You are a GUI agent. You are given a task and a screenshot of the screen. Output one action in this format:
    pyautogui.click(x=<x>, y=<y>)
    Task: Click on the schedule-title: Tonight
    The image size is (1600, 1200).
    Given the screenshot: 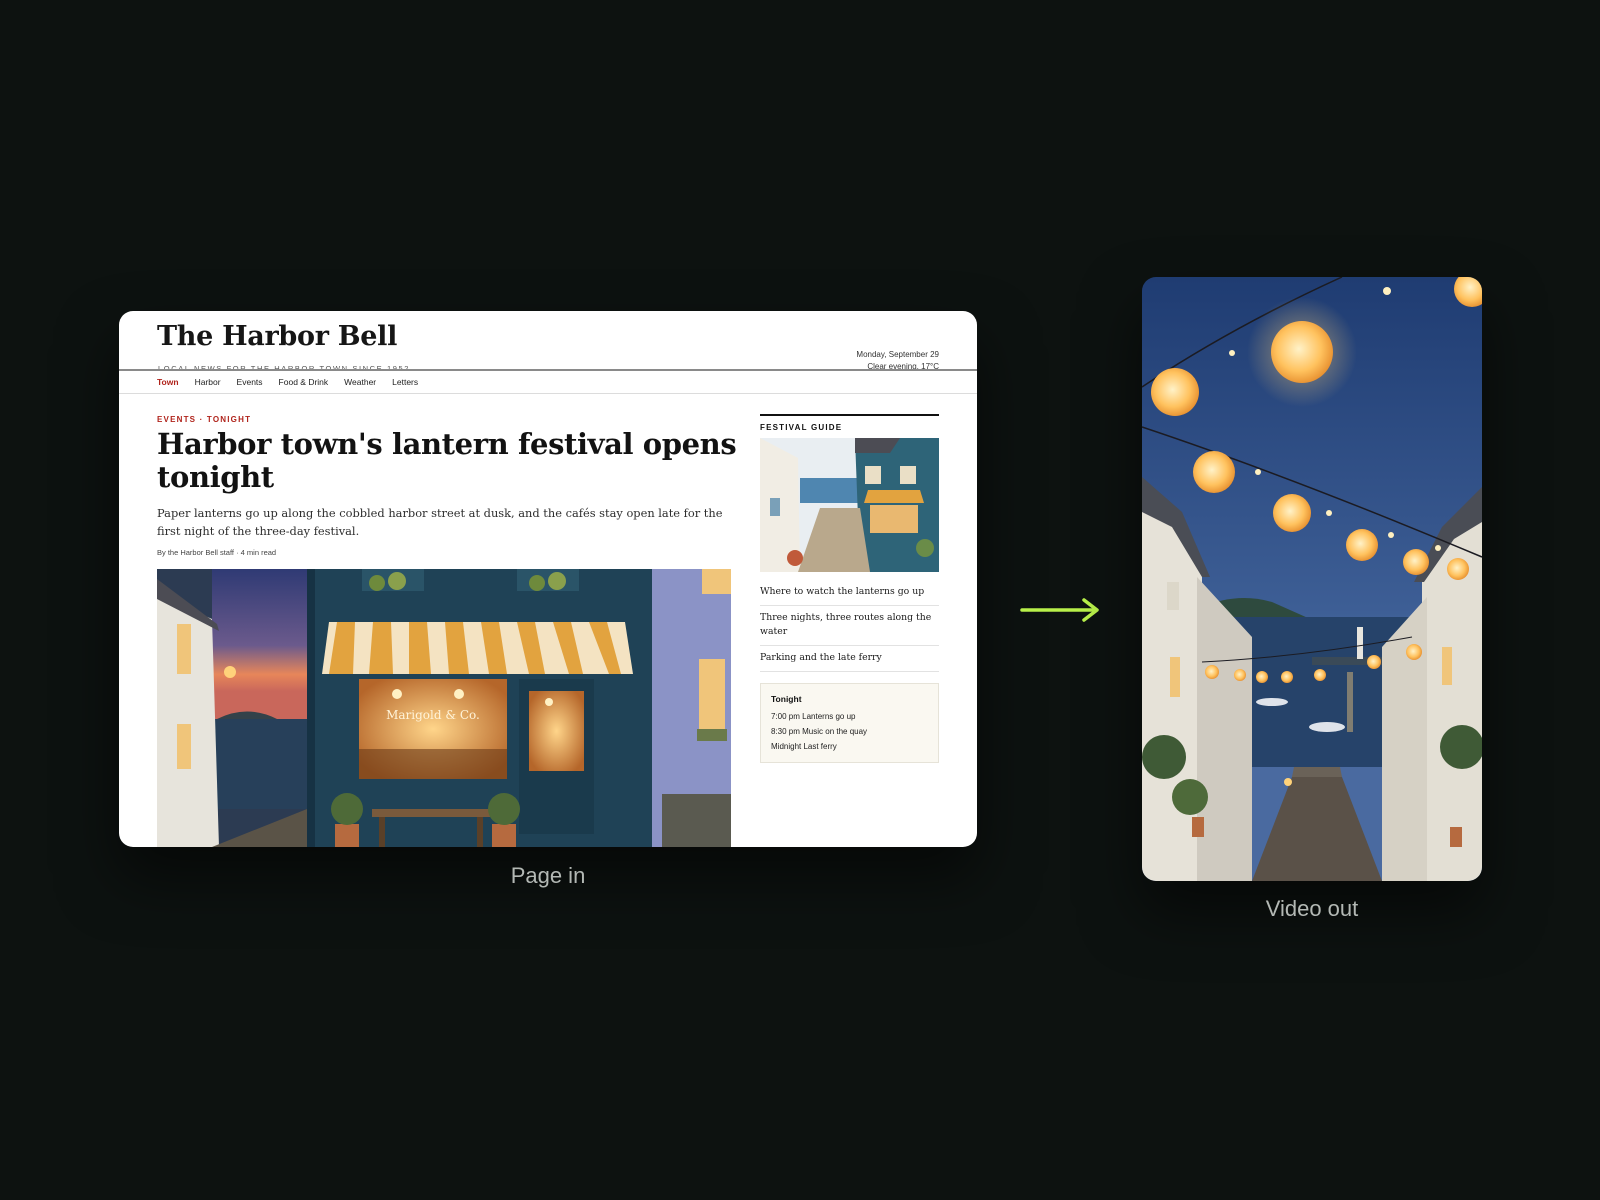 What is the action you would take?
    pyautogui.click(x=786, y=699)
    